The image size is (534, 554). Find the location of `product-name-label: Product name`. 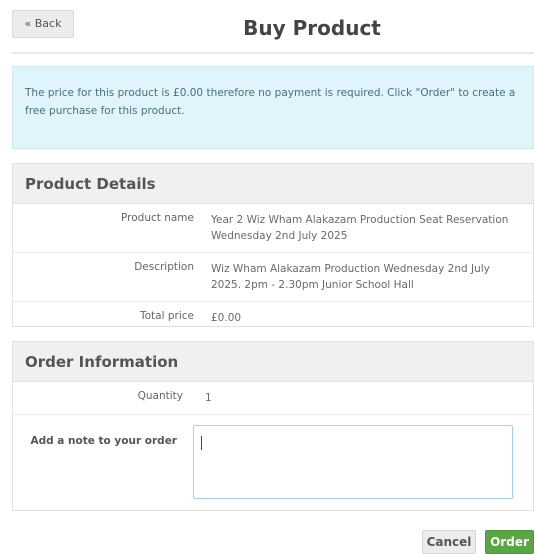

product-name-label: Product name is located at coordinates (157, 218).